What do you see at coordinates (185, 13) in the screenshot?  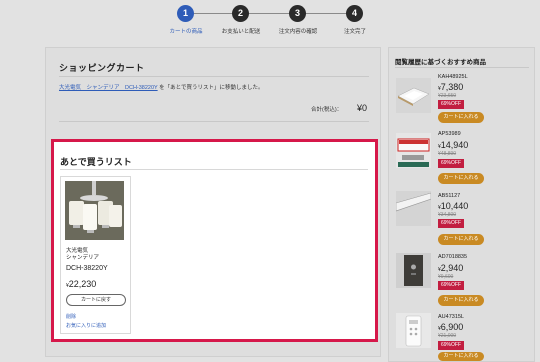 I see `step-1-circle: 1` at bounding box center [185, 13].